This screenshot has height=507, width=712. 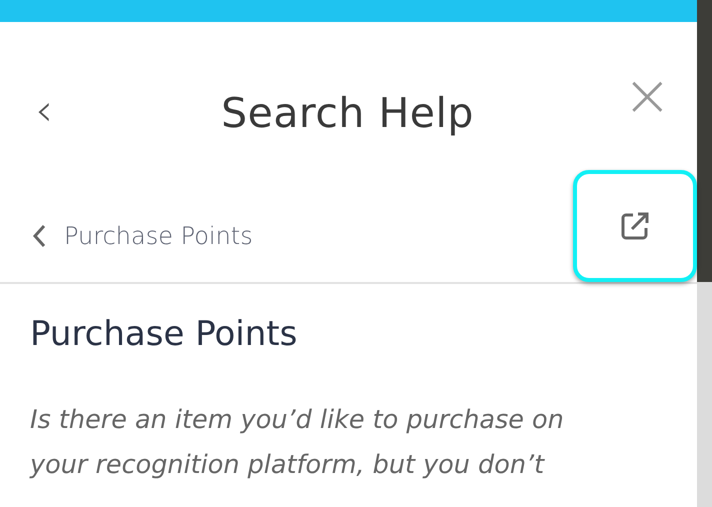 I want to click on external-link-button, so click(x=635, y=226).